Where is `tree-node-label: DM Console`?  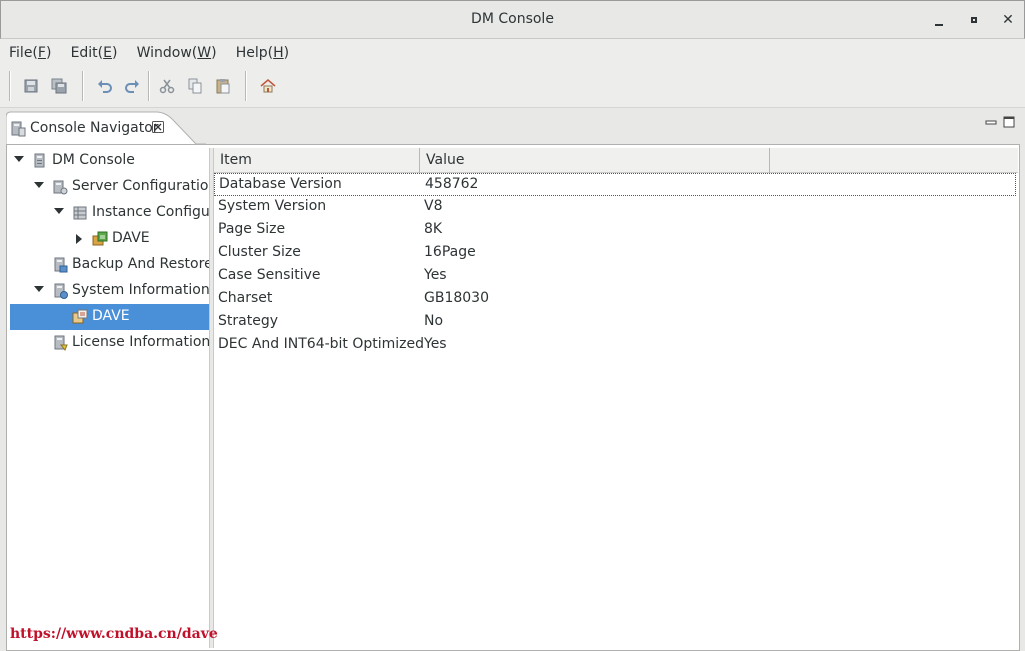 tree-node-label: DM Console is located at coordinates (93, 160).